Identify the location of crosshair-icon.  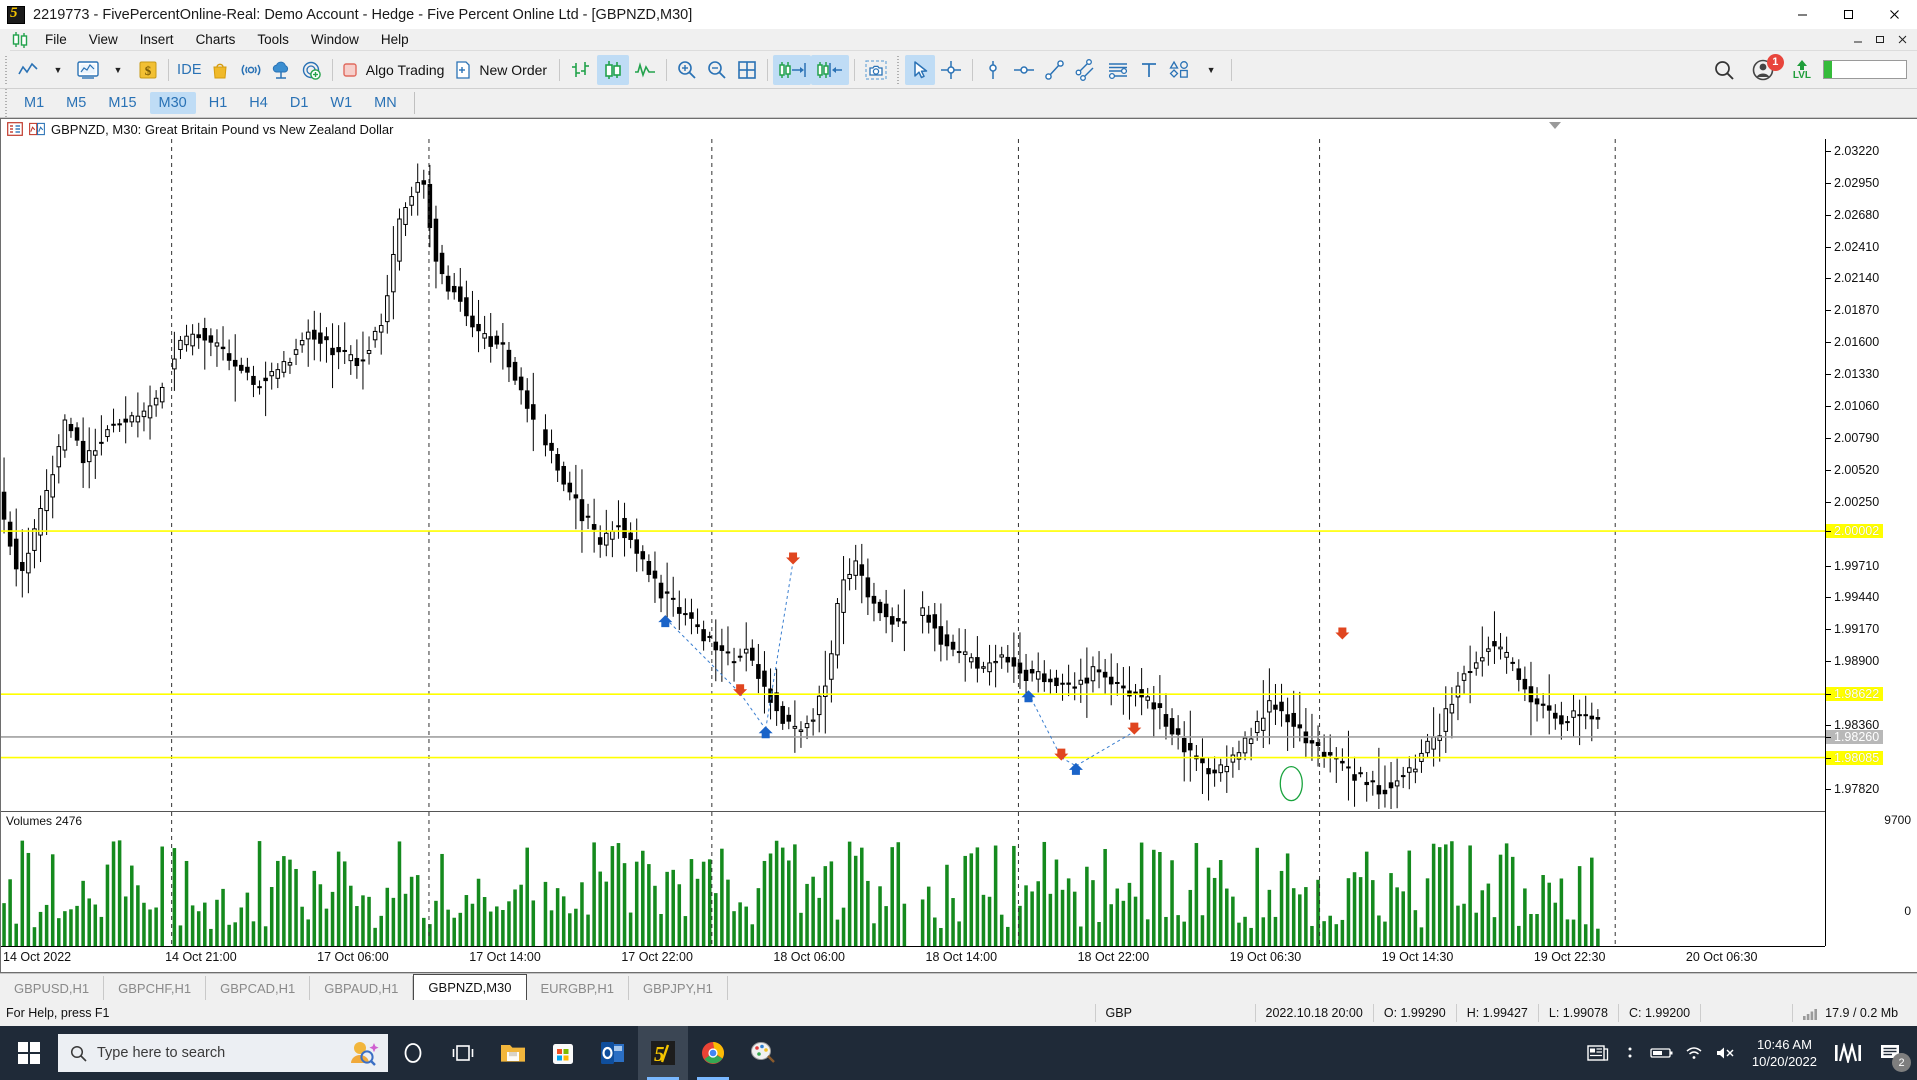
(951, 70).